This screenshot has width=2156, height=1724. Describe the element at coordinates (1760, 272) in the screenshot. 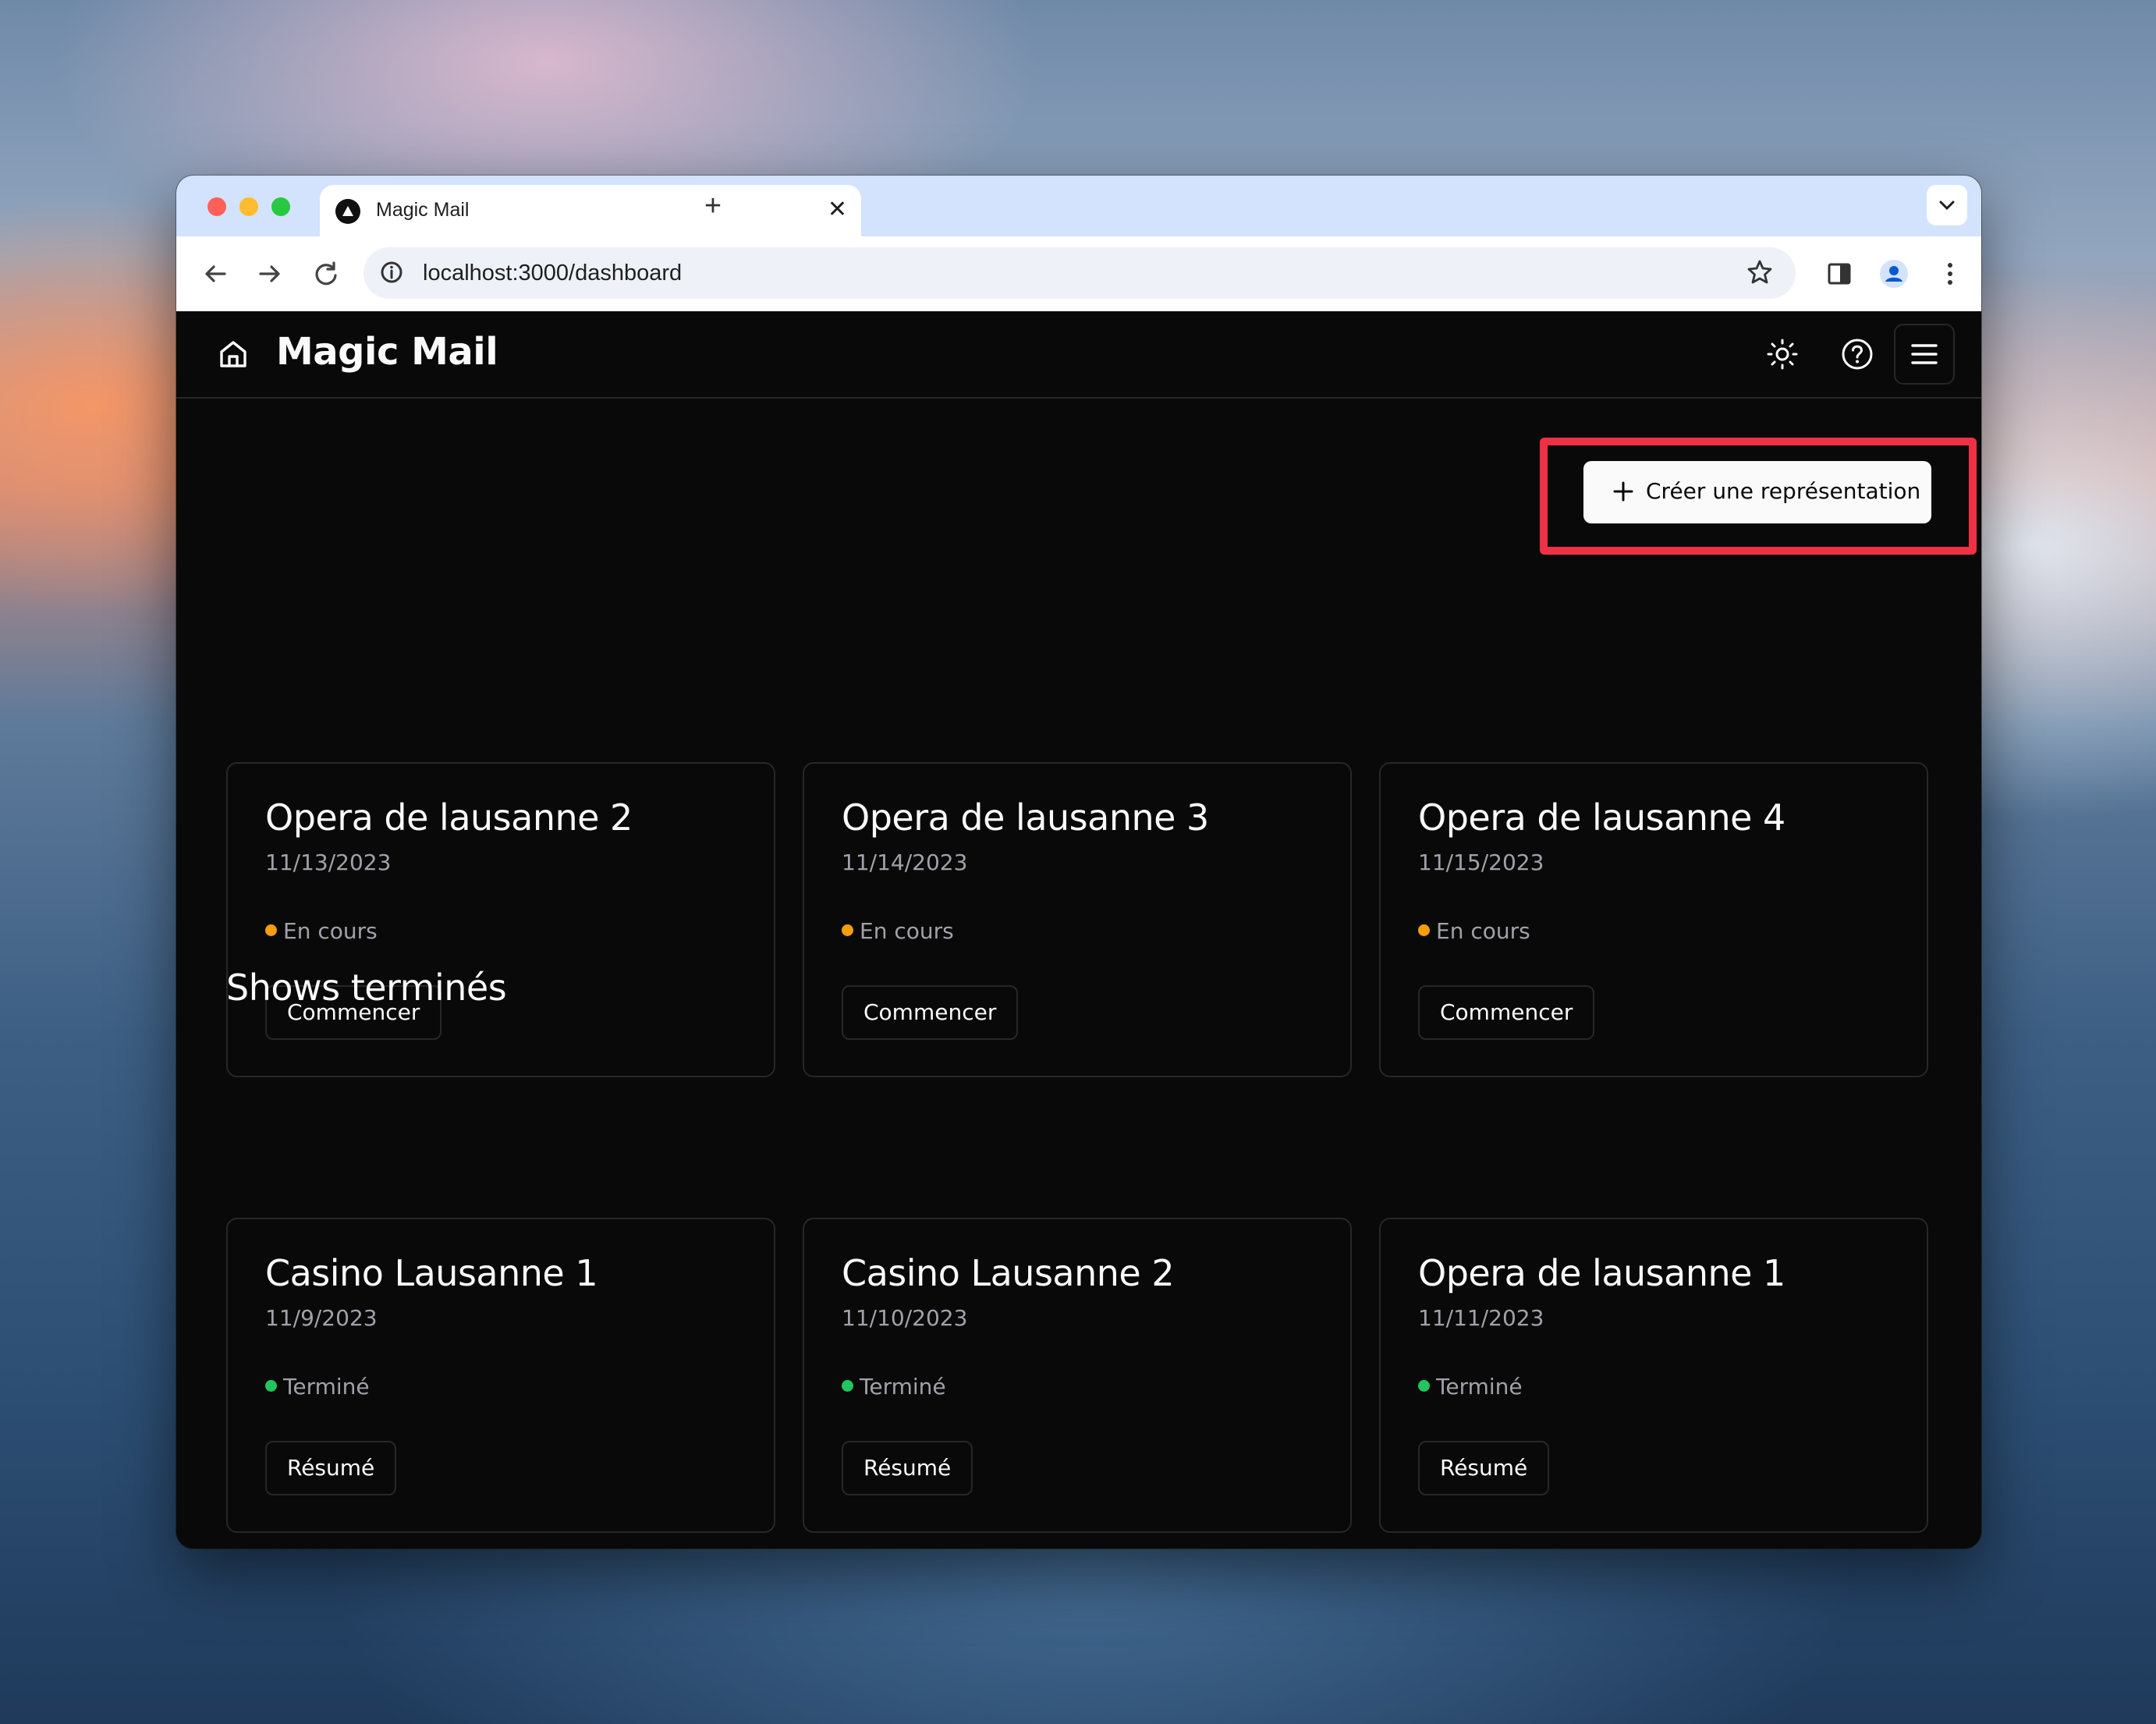

I see `bookmark-star-icon` at that location.